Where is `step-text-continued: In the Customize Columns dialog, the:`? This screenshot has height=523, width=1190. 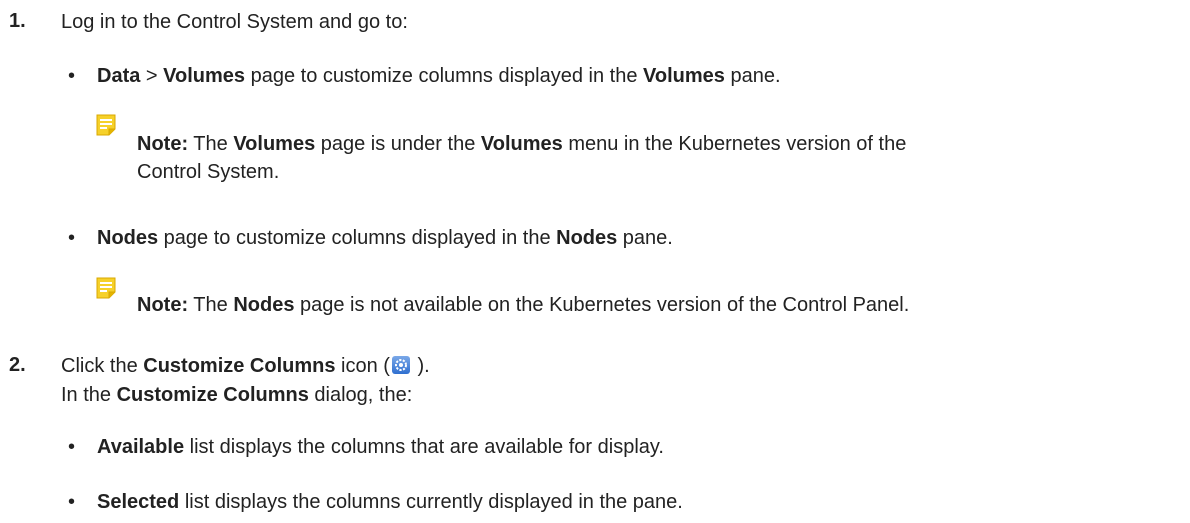
step-text-continued: In the Customize Columns dialog, the: is located at coordinates (237, 395).